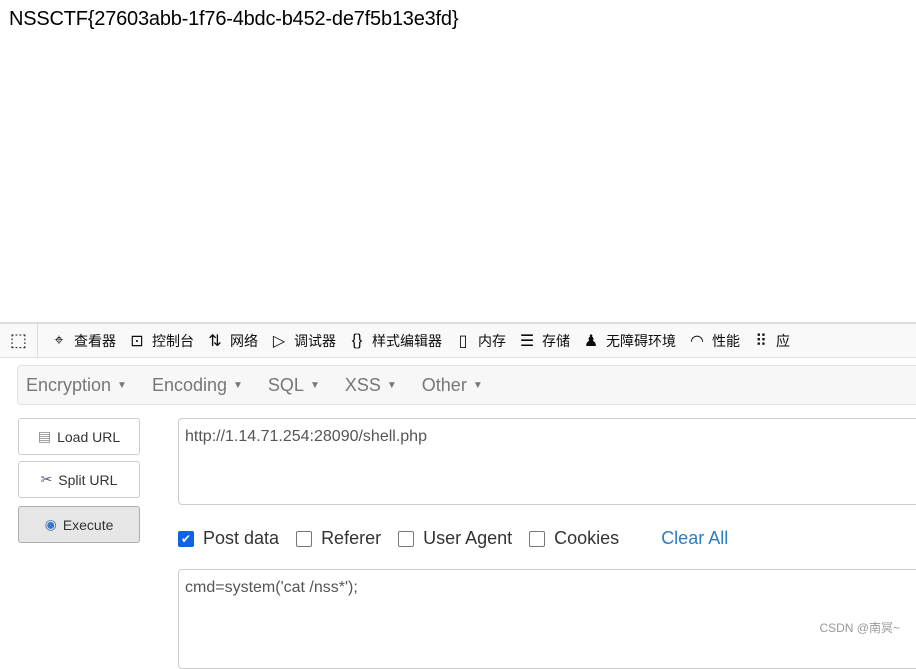 This screenshot has width=916, height=669. I want to click on storage-icon: ☰, so click(527, 341).